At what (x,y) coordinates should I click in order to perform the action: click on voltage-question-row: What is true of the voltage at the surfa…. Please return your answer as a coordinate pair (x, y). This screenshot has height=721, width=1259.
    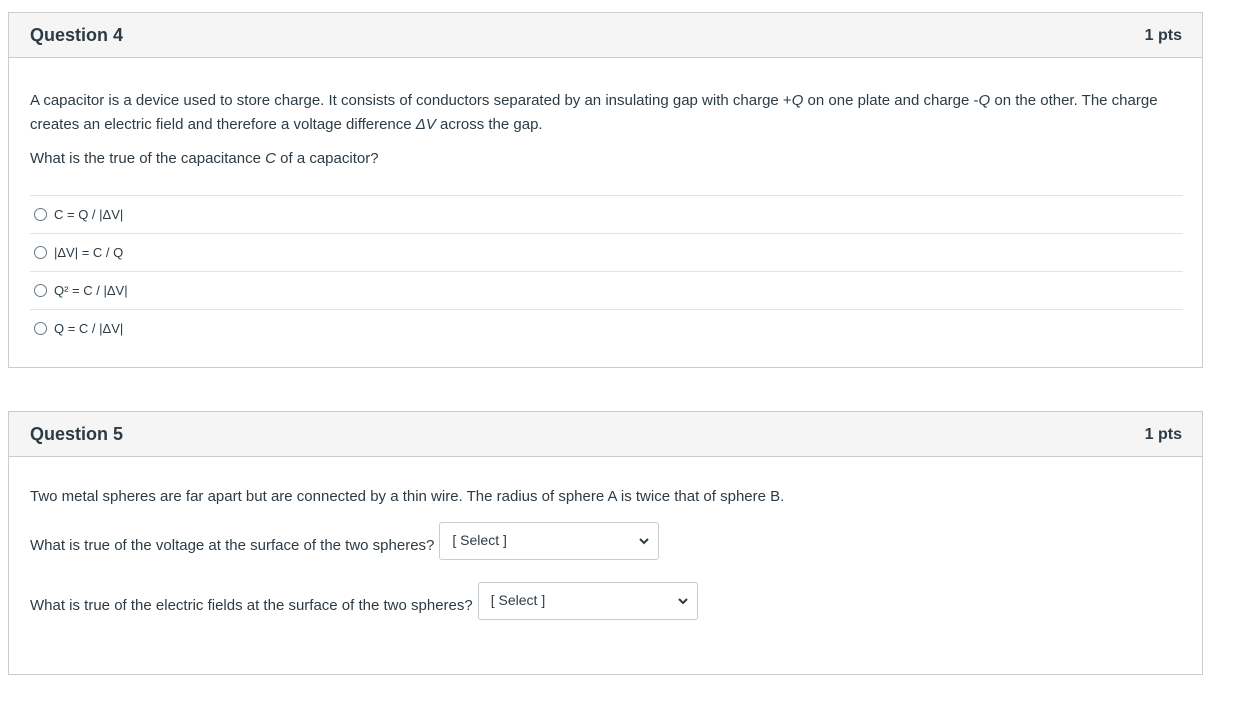
    Looking at the image, I should click on (345, 541).